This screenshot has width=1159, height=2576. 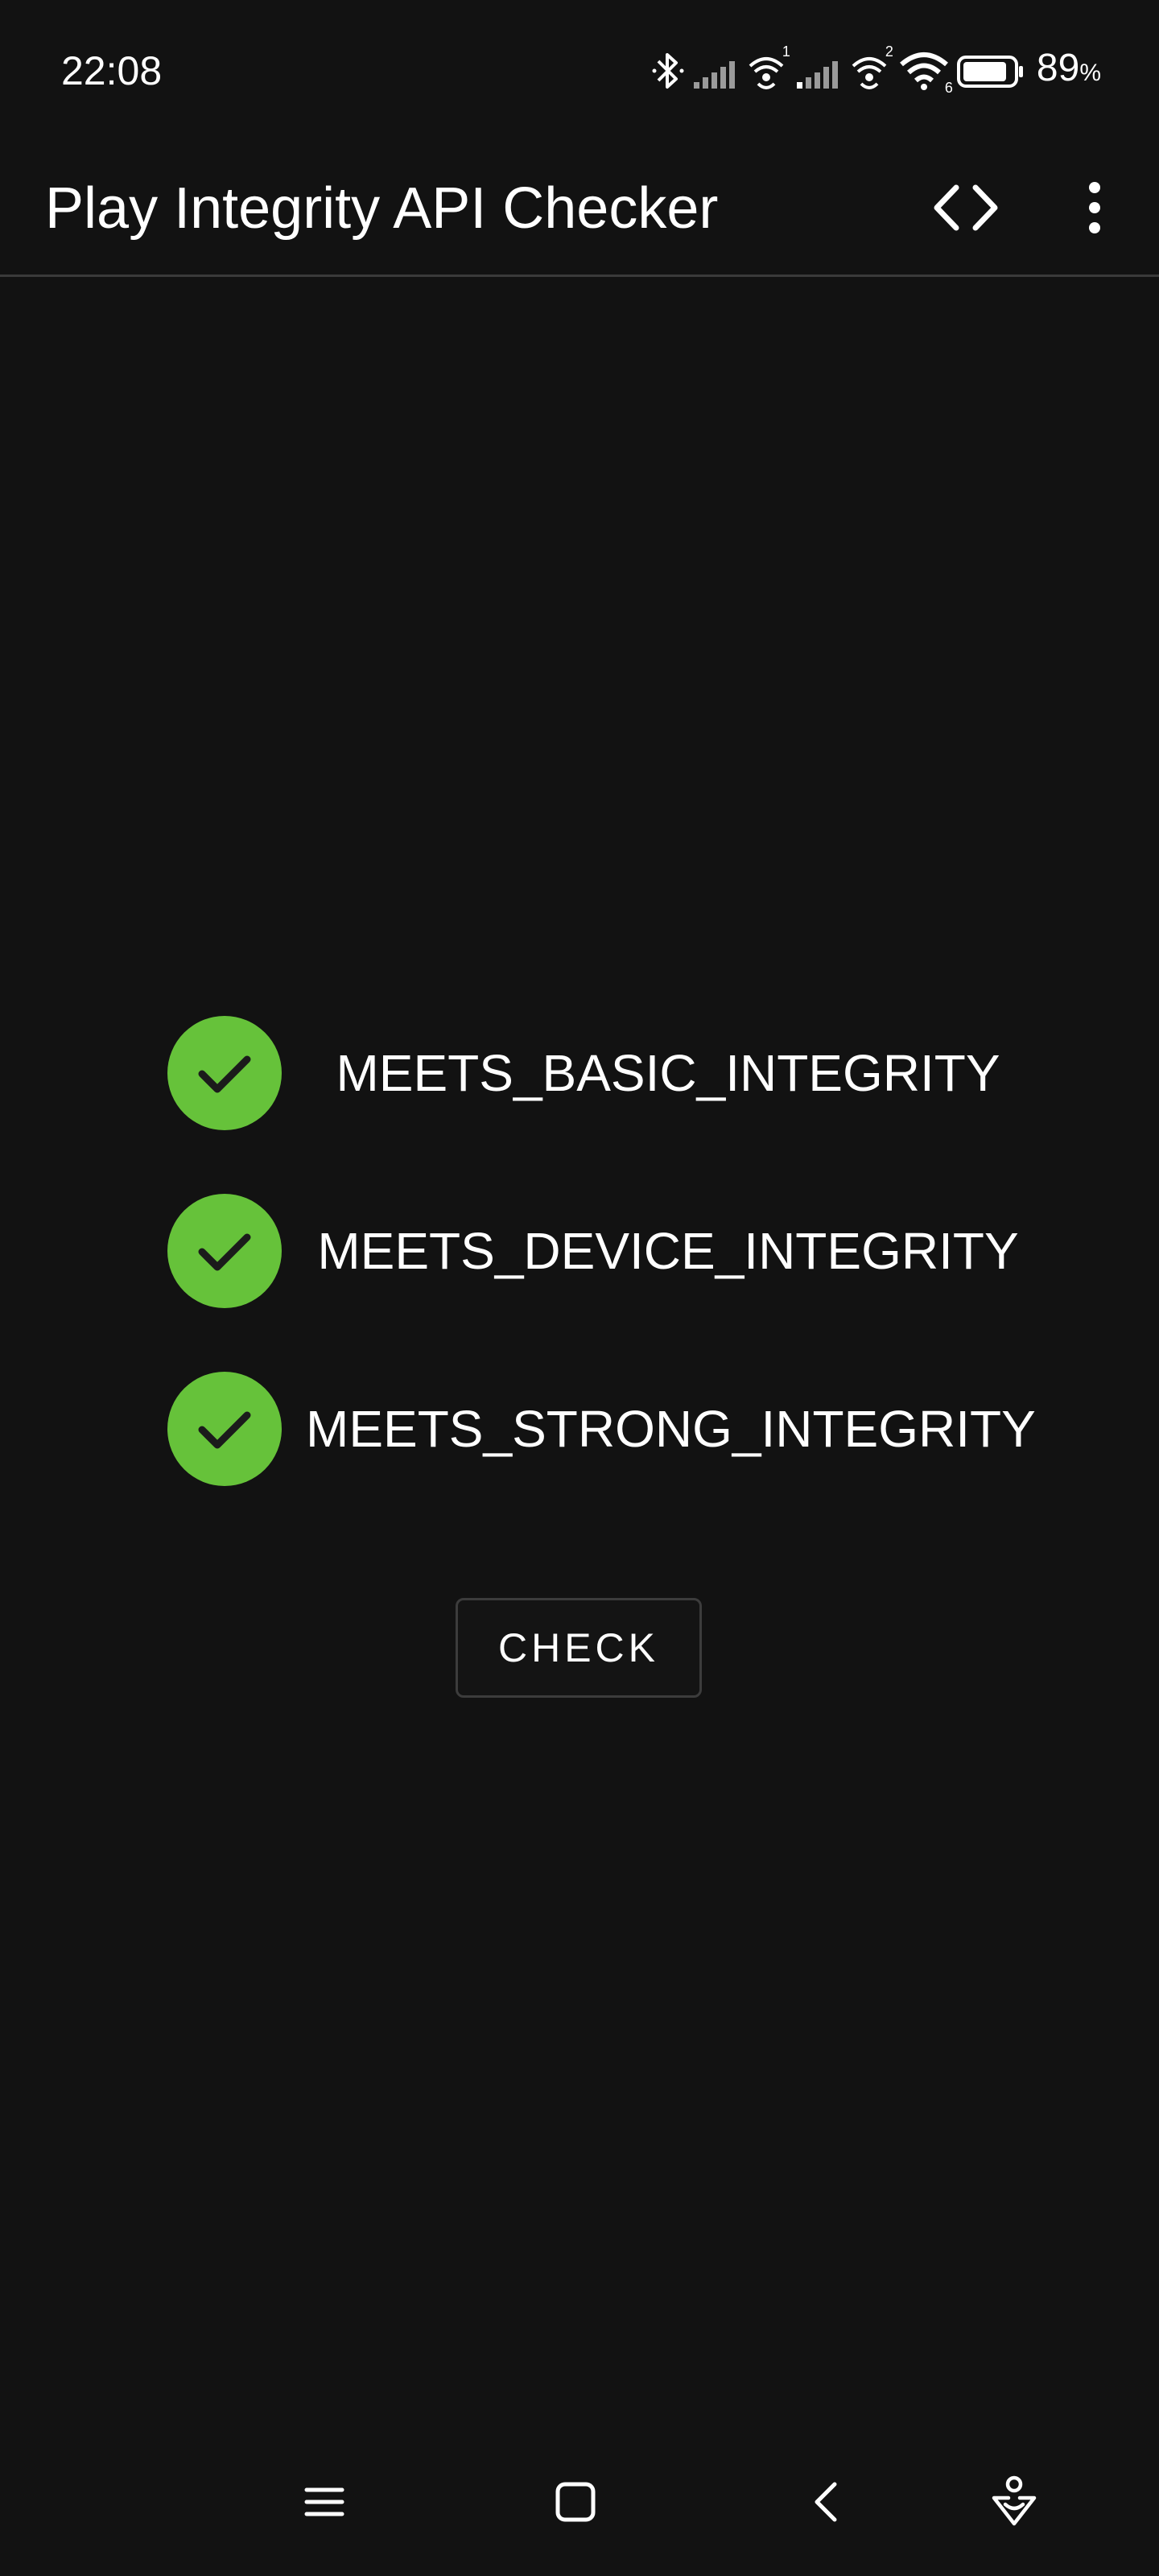 I want to click on status-bar: 22:08 1 2 6 89%, so click(x=579, y=71).